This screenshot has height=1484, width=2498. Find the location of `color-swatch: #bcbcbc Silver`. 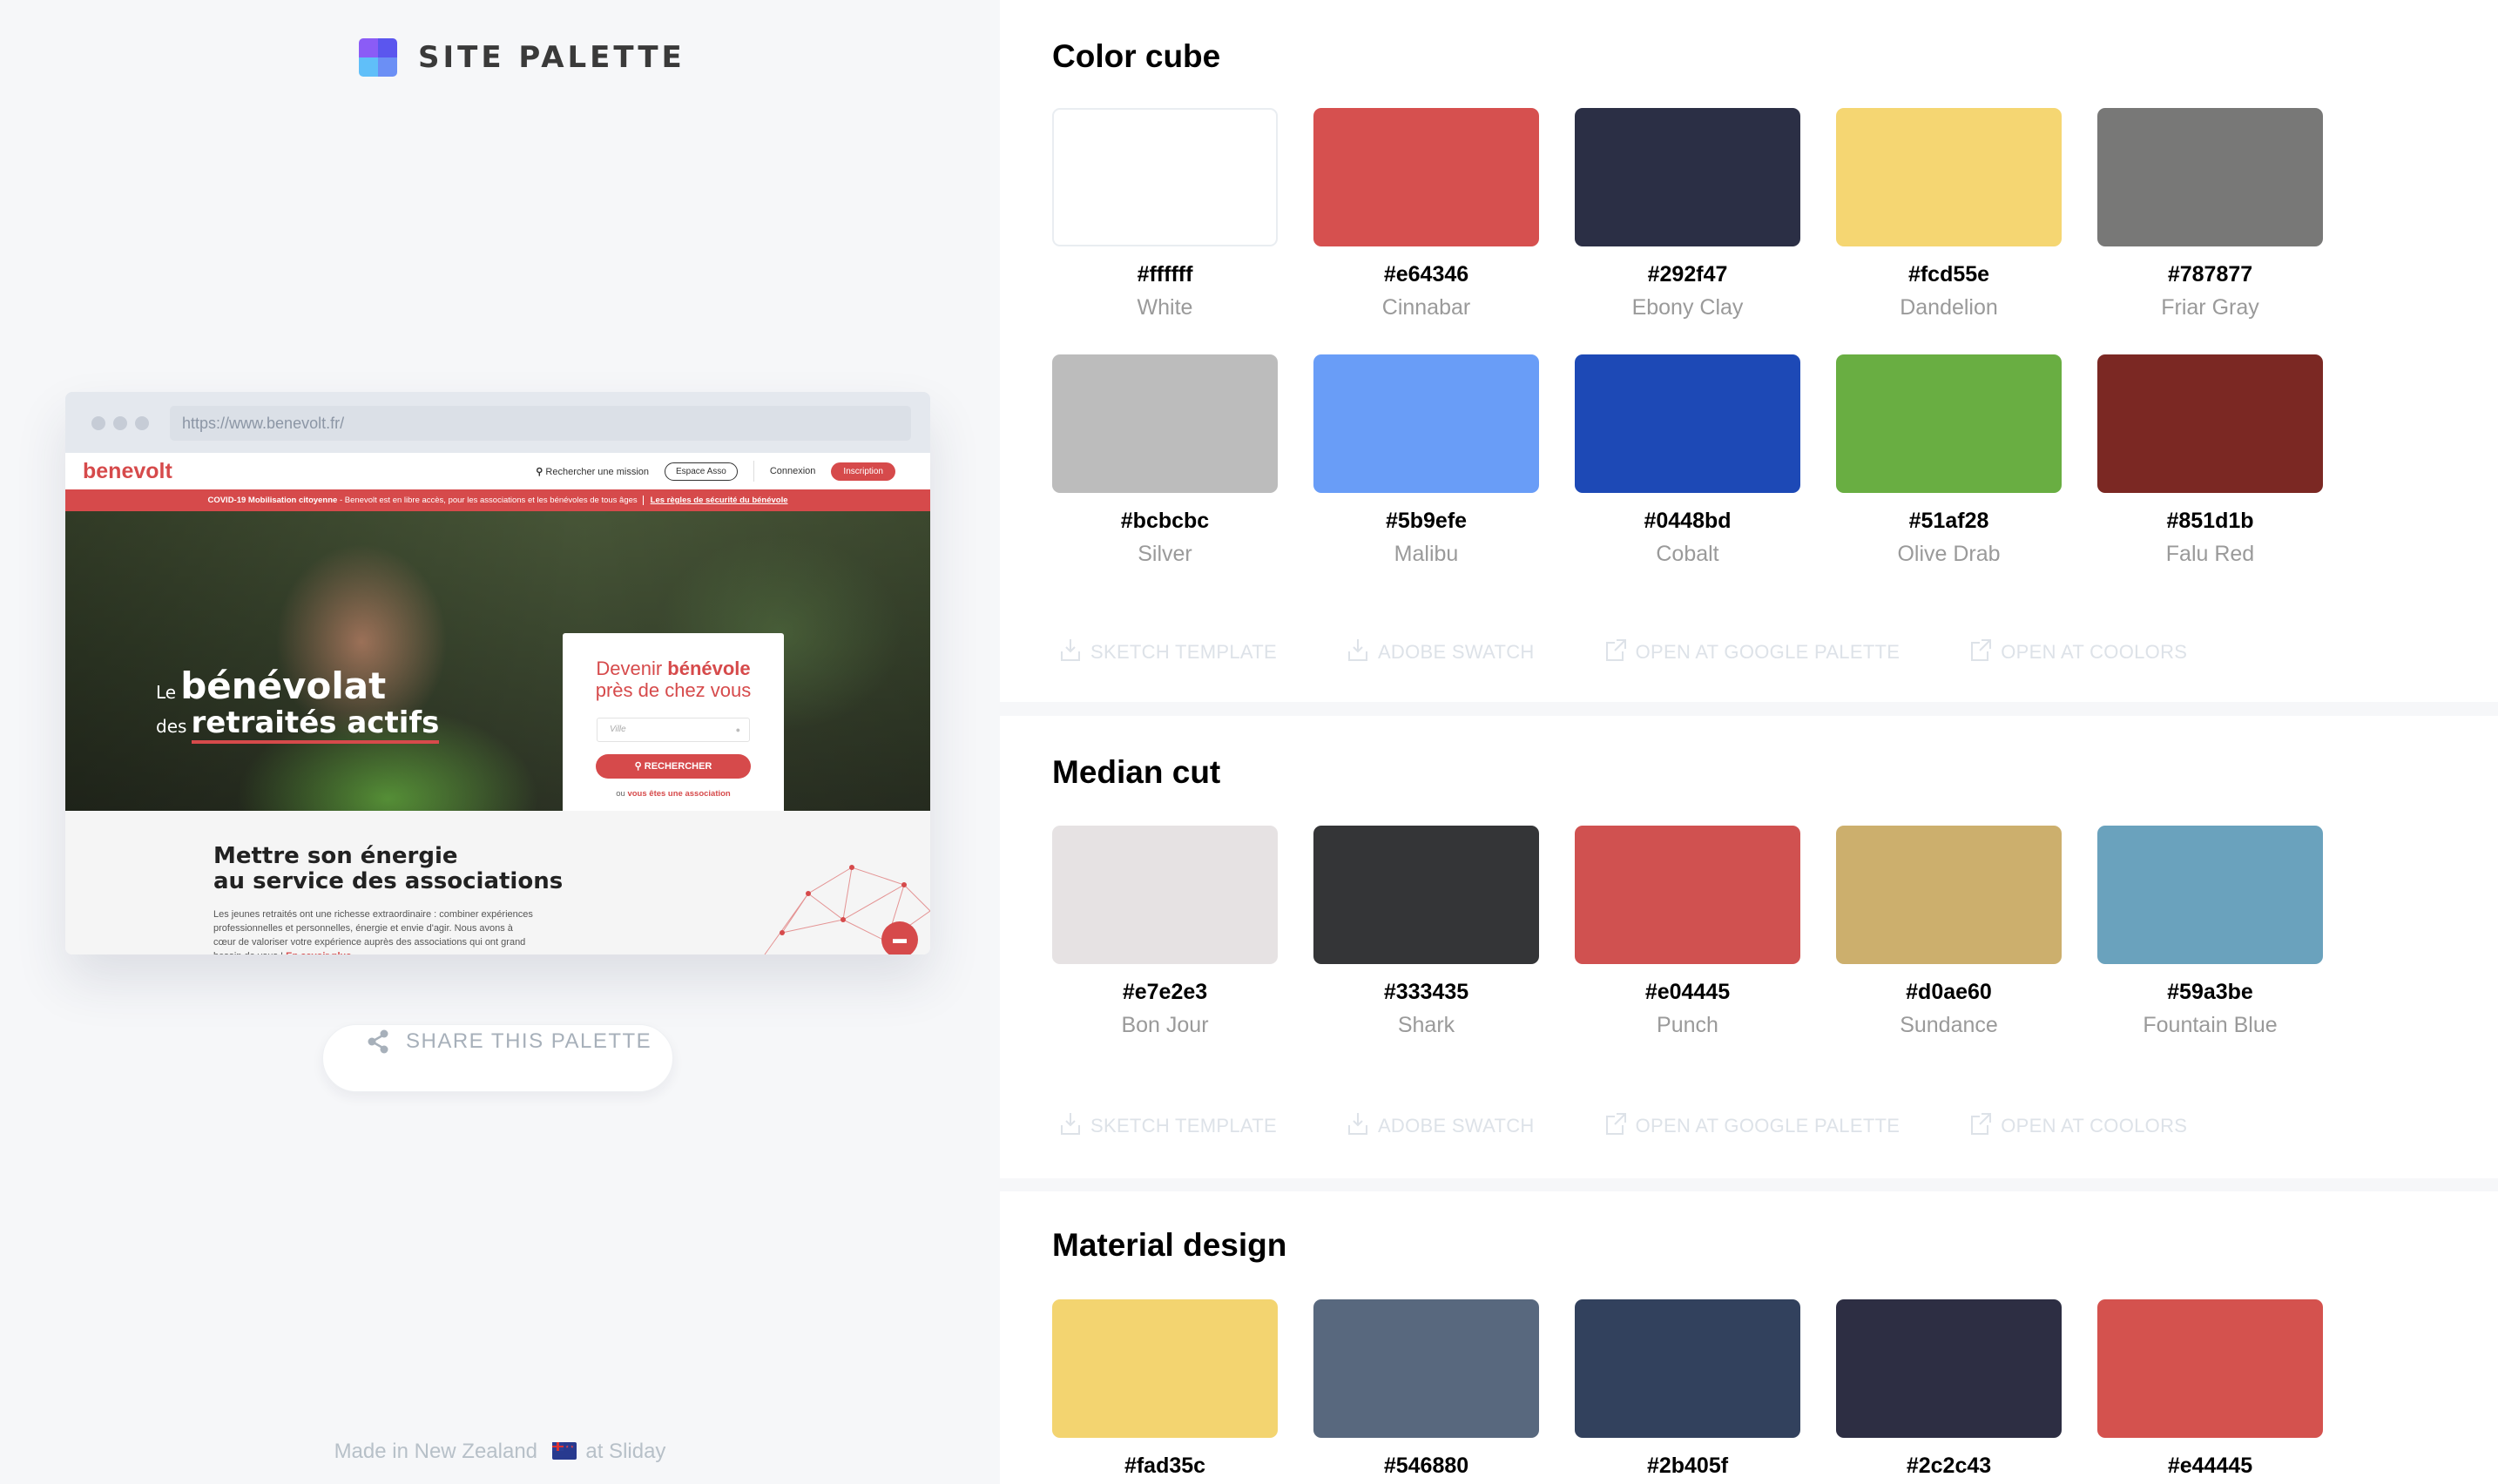

color-swatch: #bcbcbc Silver is located at coordinates (1165, 461).